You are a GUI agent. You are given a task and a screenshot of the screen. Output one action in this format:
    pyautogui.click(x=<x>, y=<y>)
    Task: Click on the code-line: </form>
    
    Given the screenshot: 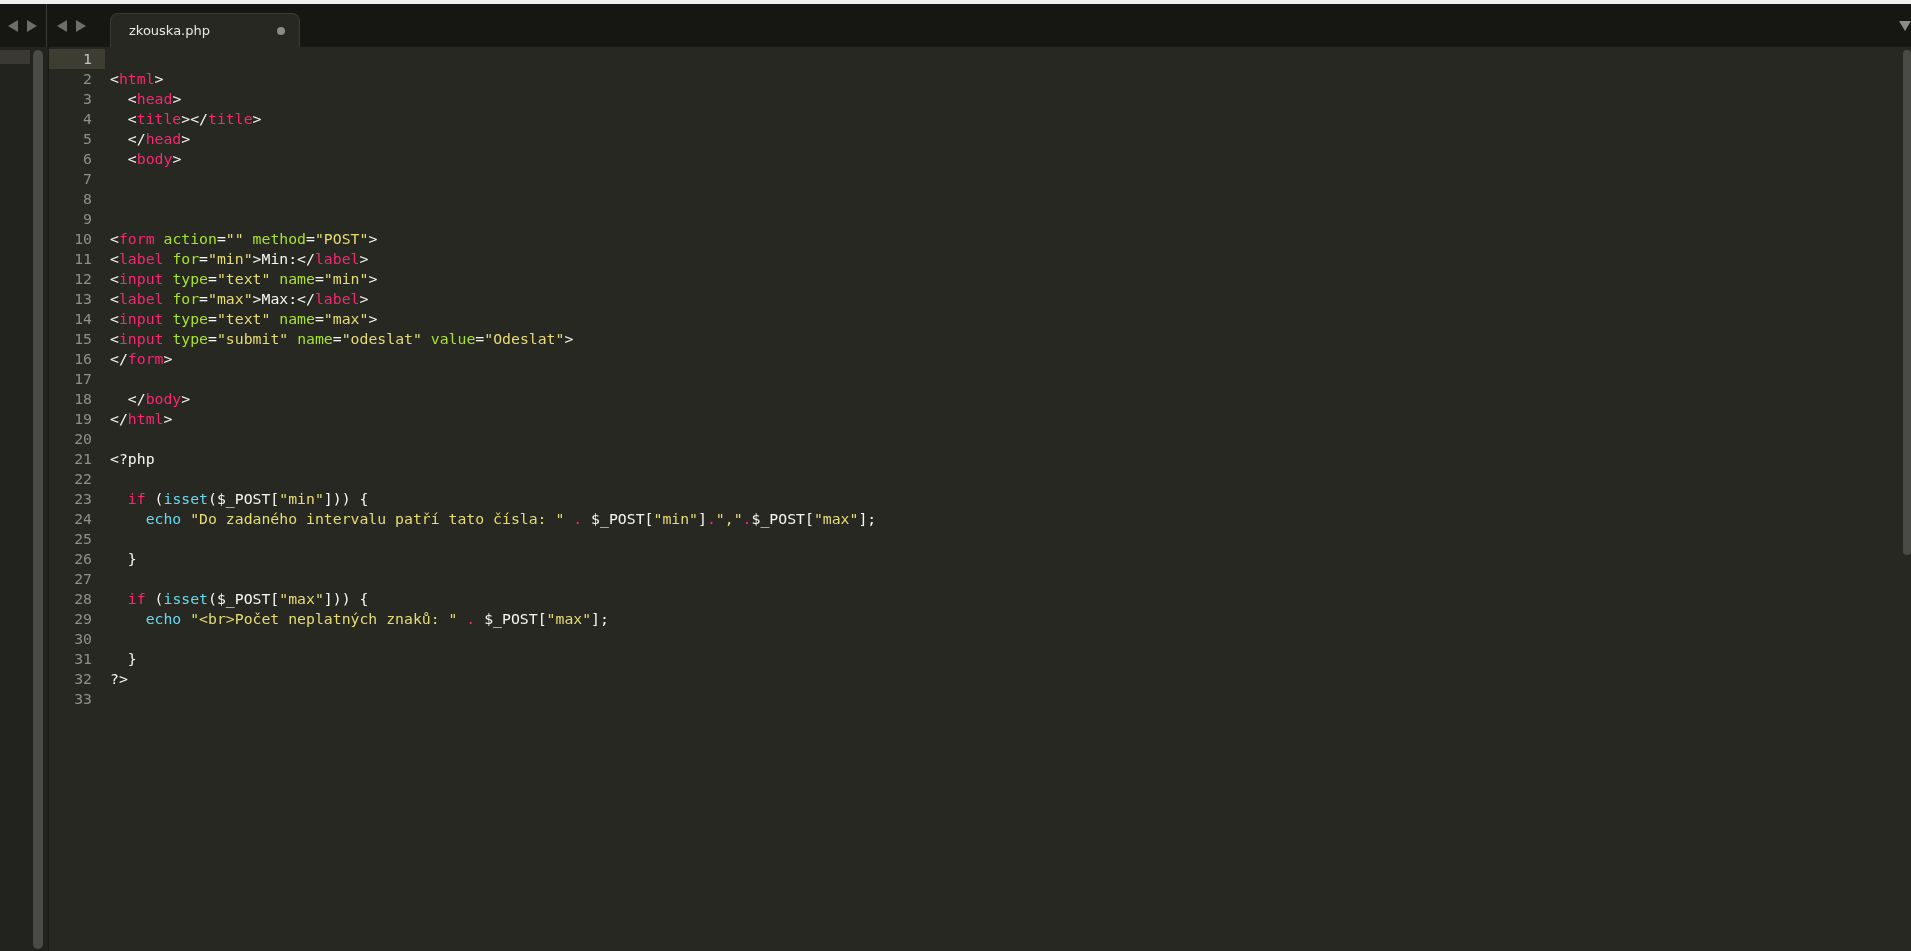 What is the action you would take?
    pyautogui.click(x=141, y=358)
    